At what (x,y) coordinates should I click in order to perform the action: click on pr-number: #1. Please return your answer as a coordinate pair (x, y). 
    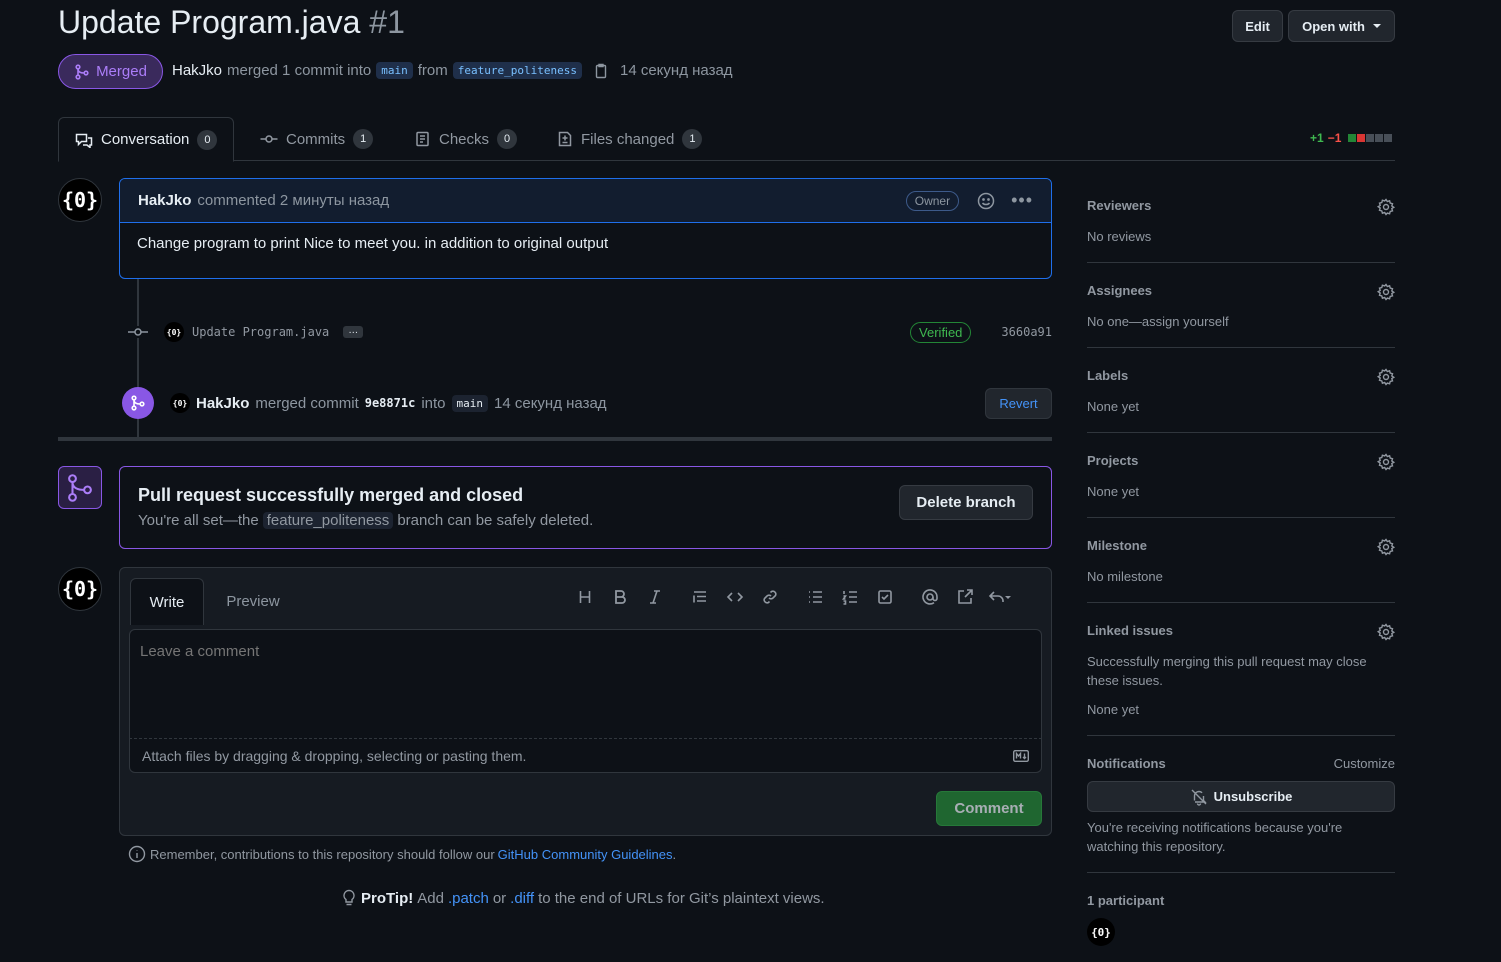
    Looking at the image, I should click on (387, 22).